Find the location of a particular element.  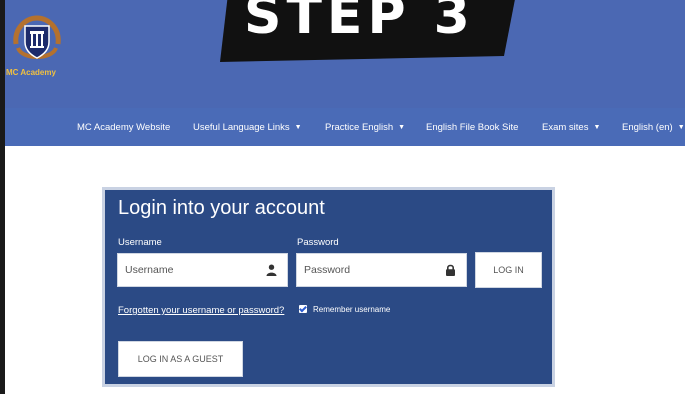

remember-username-label: Remember username is located at coordinates (352, 309).